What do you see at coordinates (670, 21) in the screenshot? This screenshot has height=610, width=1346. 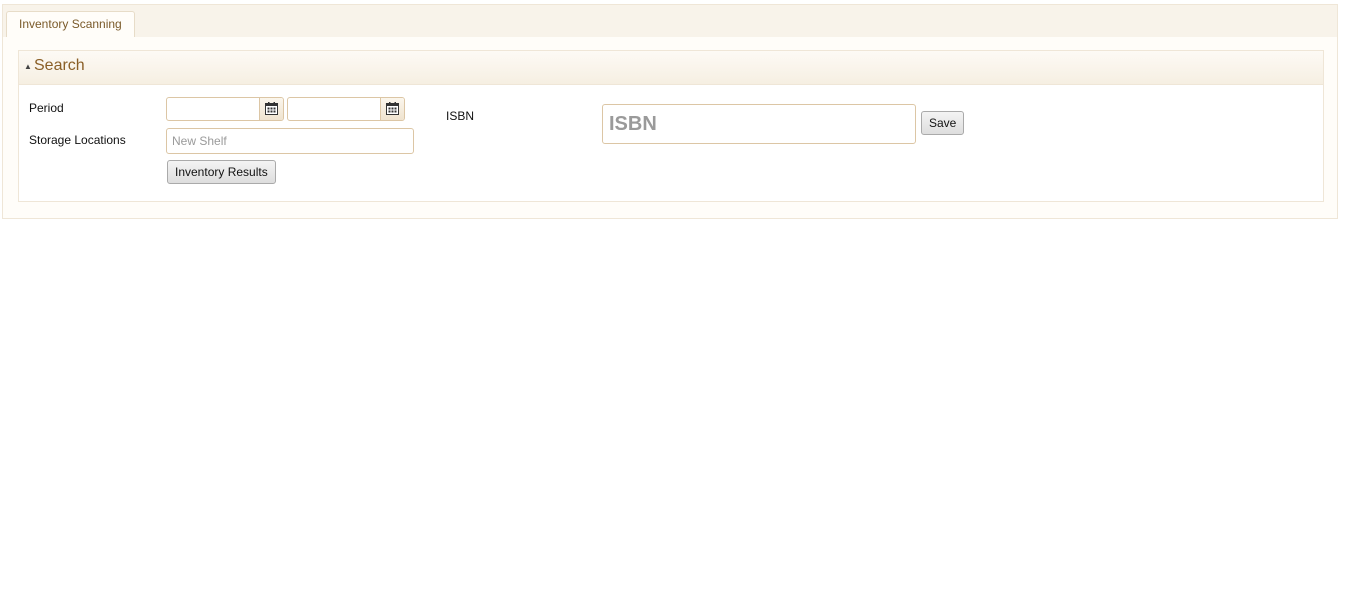 I see `tab-strip: Inventory Scanning` at bounding box center [670, 21].